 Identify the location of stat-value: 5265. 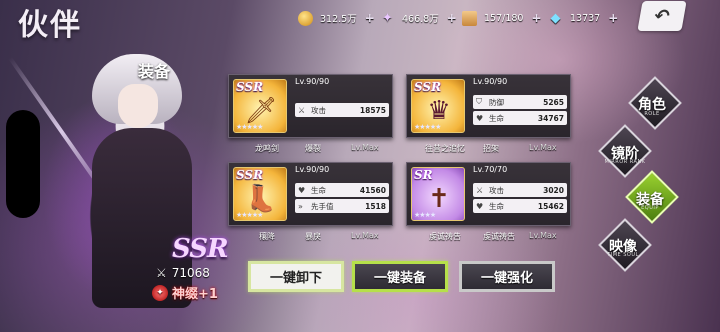
(553, 102).